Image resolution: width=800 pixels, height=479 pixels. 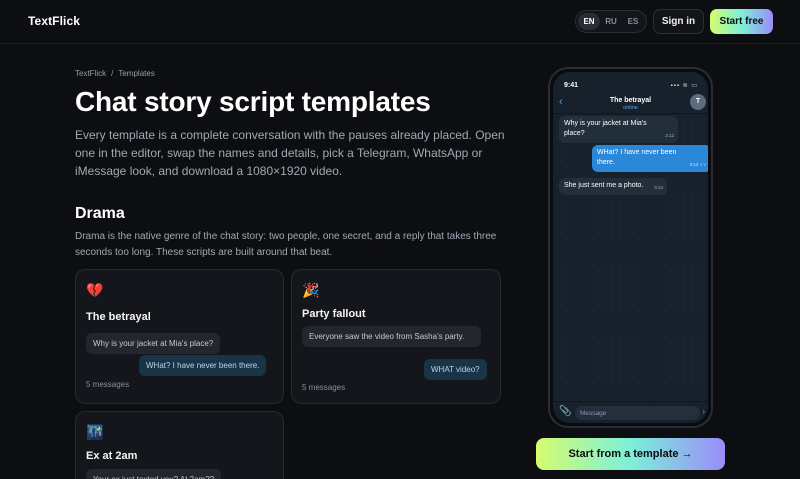 What do you see at coordinates (136, 73) in the screenshot?
I see `breadcrumb-current: Templates` at bounding box center [136, 73].